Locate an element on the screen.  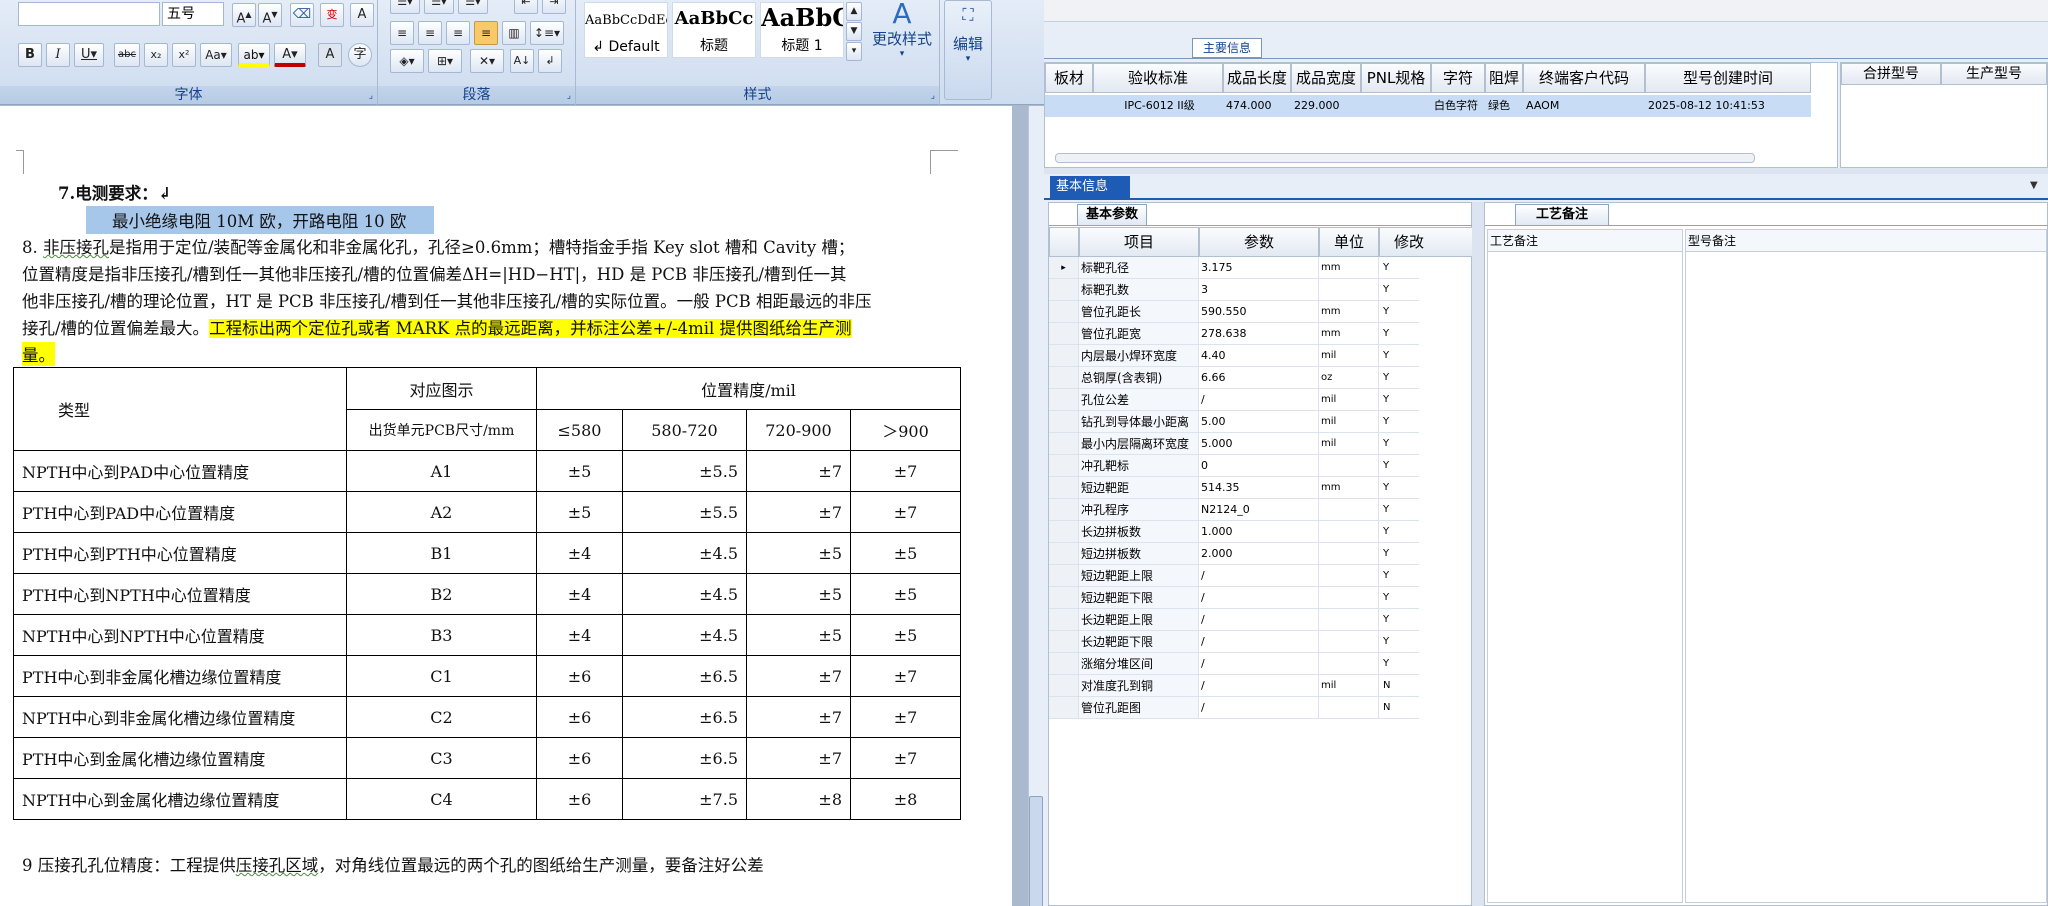
param-value: 5.00 is located at coordinates (1259, 422).